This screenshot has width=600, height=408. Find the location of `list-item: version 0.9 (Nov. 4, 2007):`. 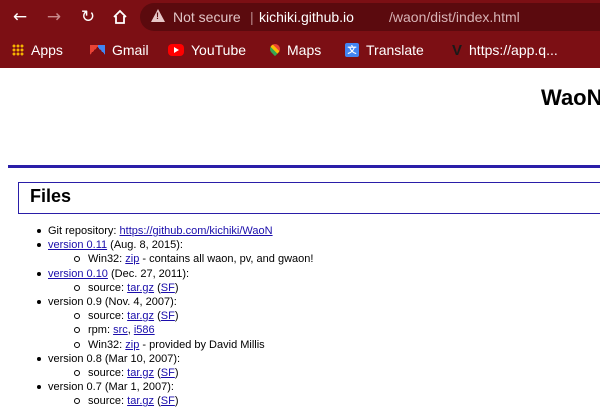

list-item: version 0.9 (Nov. 4, 2007): is located at coordinates (107, 302).